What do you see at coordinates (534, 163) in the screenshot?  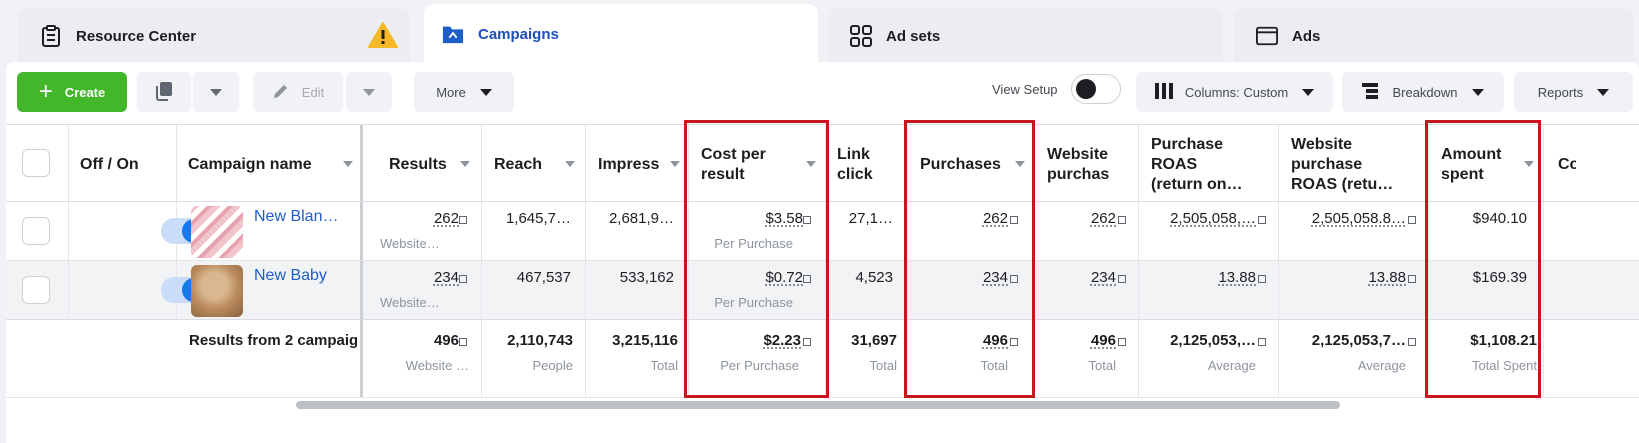 I see `col-reach: Reach` at bounding box center [534, 163].